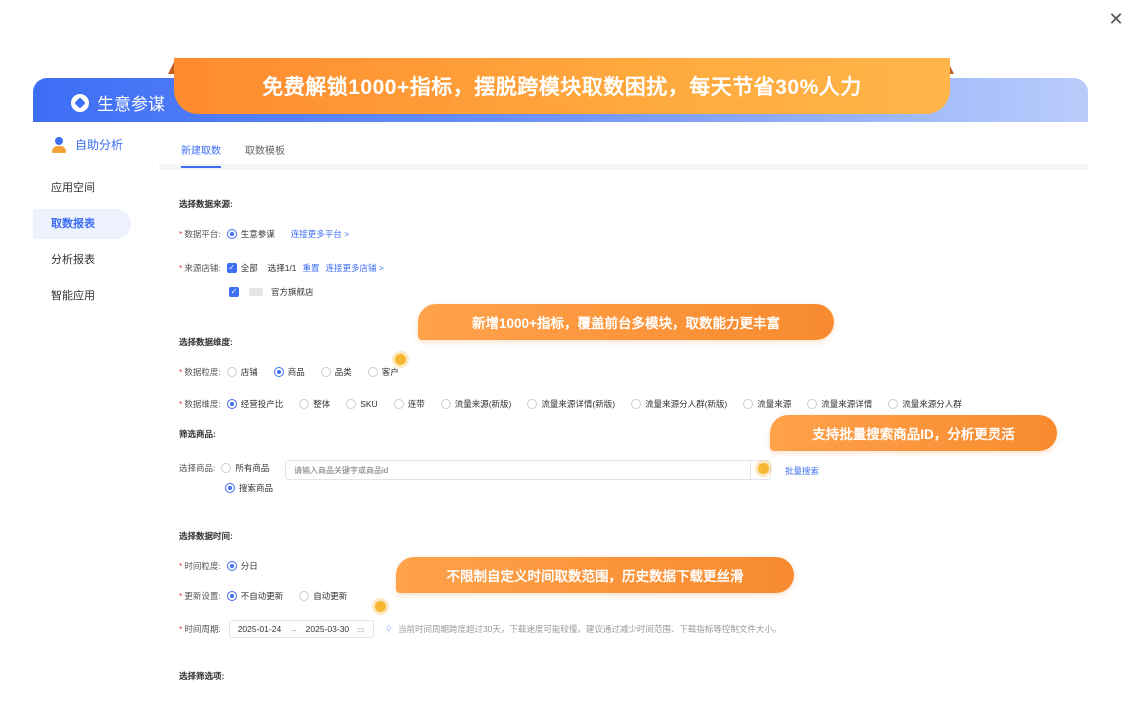 Image resolution: width=1147 pixels, height=722 pixels. What do you see at coordinates (202, 676) in the screenshot?
I see `section-filter-options: 选择筛选项:` at bounding box center [202, 676].